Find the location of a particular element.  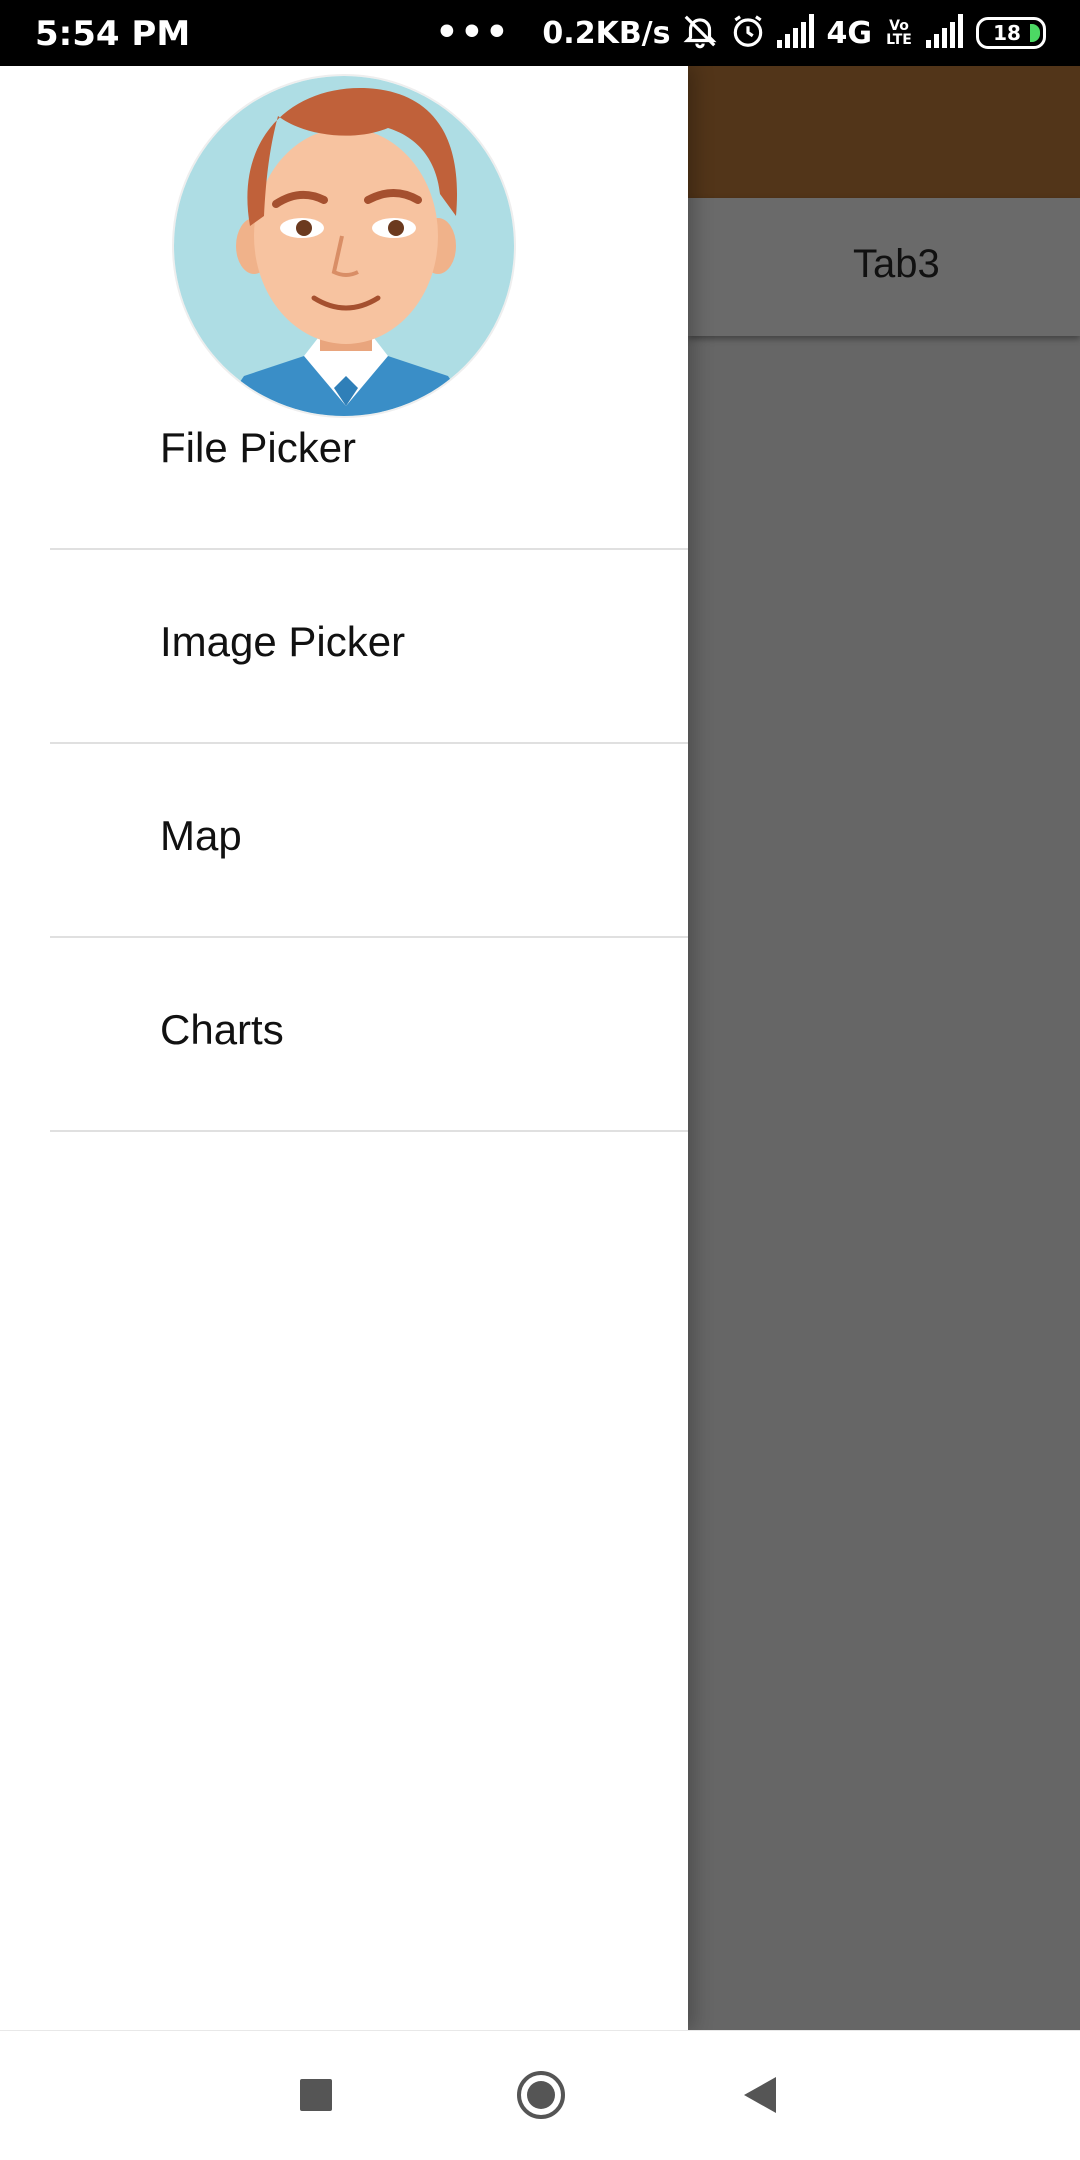

tab-bar: Tab3 is located at coordinates (884, 267).